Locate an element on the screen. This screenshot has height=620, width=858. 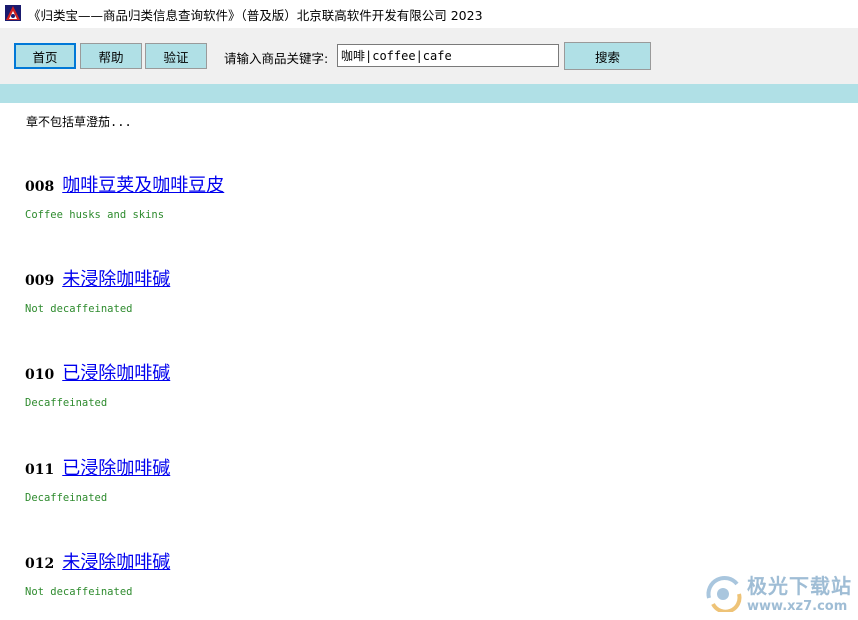
result-entry: 010 已浸除咖啡碱 Decaffeinated is located at coordinates (97, 384).